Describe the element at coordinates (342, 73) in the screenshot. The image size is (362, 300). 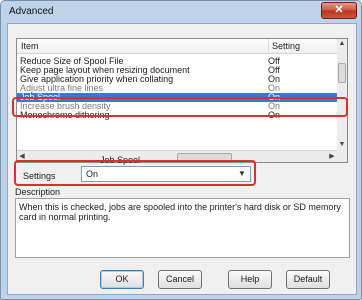
I see `vertical-scroll-thumb` at that location.